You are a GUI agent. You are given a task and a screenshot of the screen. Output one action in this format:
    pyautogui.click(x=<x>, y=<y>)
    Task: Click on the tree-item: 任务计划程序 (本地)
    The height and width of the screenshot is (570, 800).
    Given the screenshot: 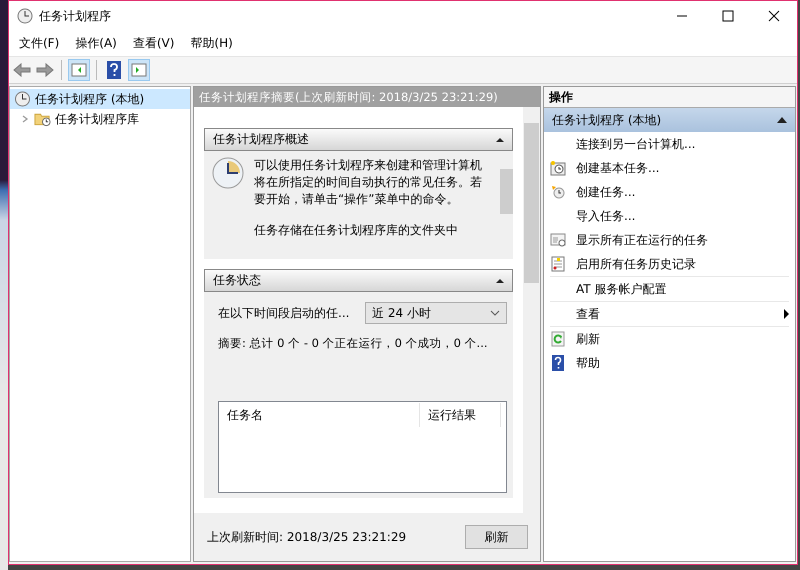 What is the action you would take?
    pyautogui.click(x=100, y=99)
    